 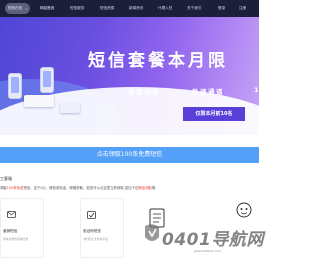 I want to click on service-section-title: 工客服, so click(x=6, y=178).